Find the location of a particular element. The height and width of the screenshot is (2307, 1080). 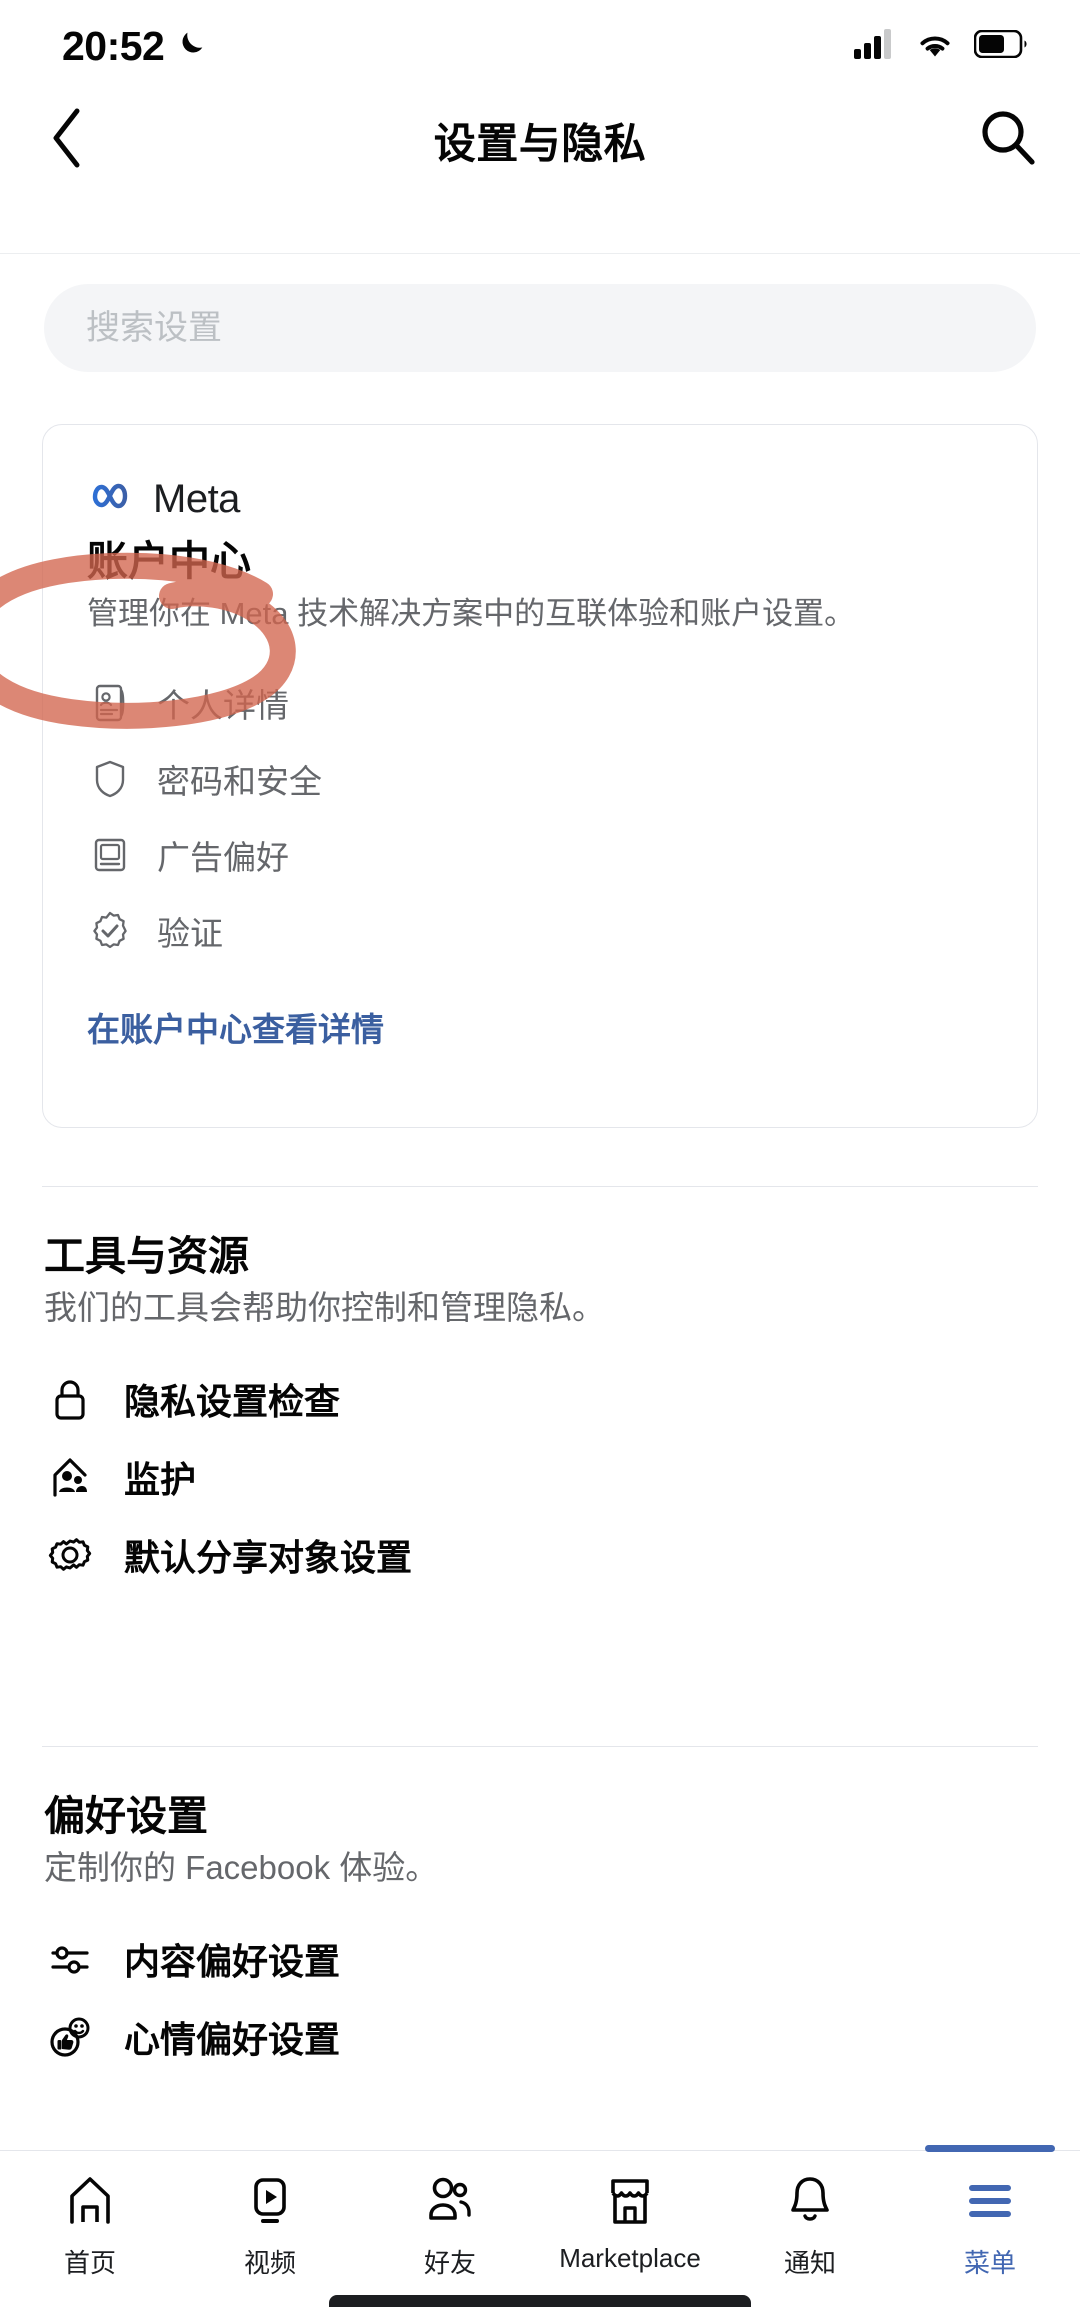

row-label: 监护 is located at coordinates (160, 1480).